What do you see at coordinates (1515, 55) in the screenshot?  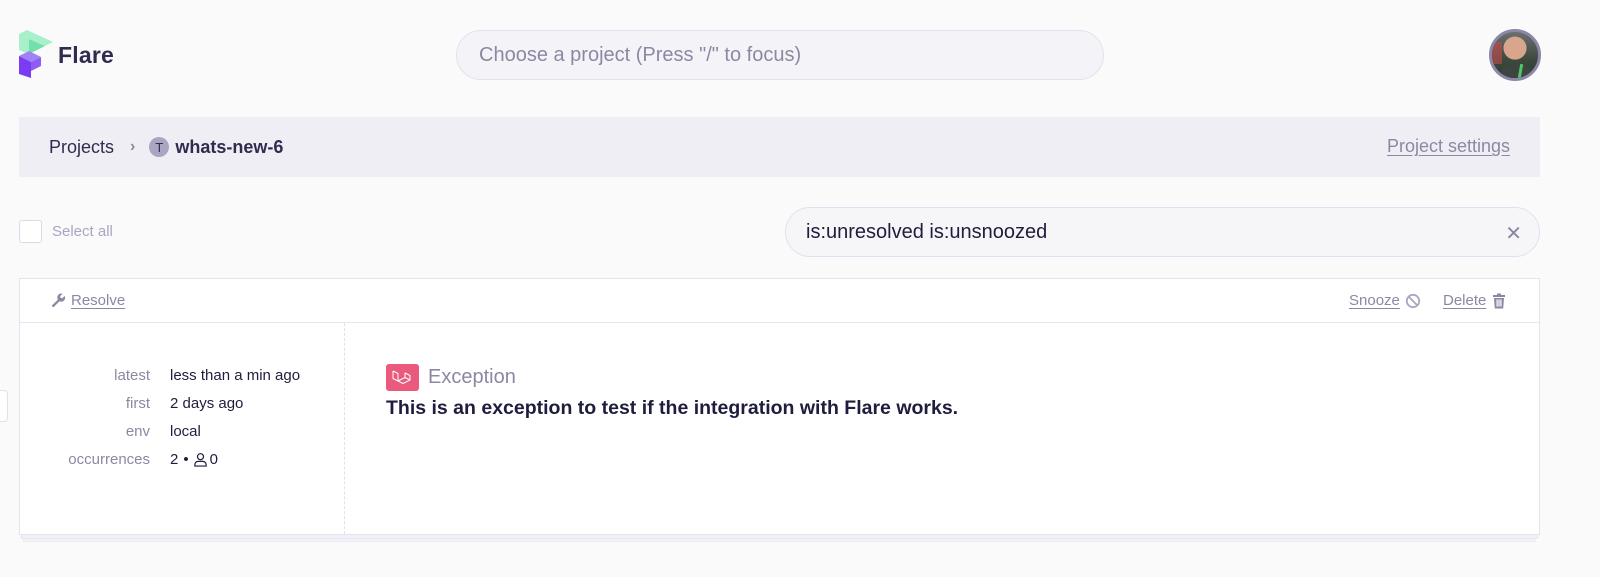 I see `user-avatar` at bounding box center [1515, 55].